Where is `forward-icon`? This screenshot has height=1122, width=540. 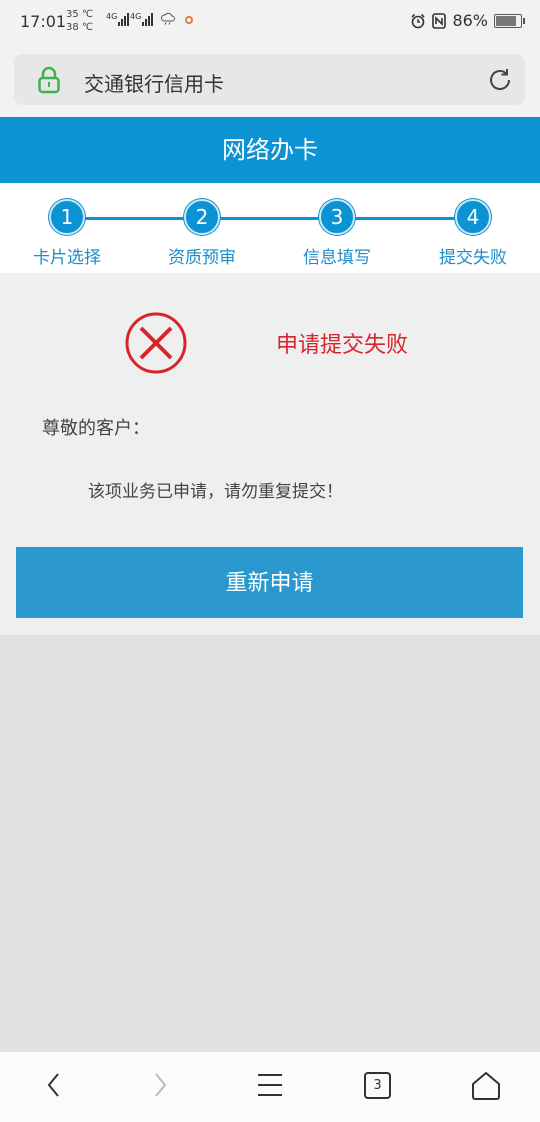 forward-icon is located at coordinates (160, 1085).